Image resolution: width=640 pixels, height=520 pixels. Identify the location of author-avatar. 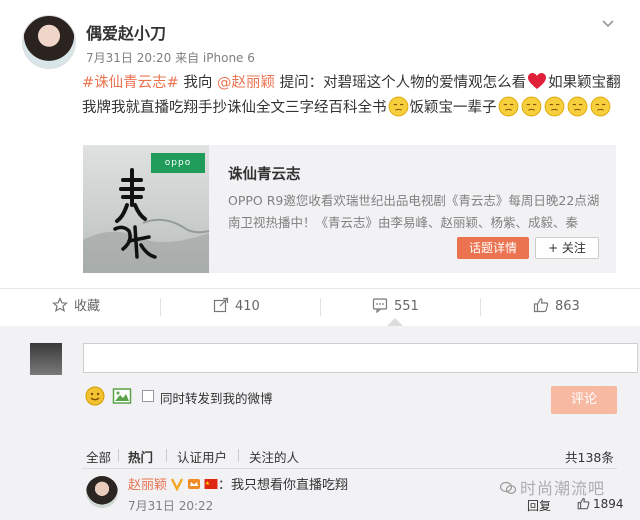
(49, 42).